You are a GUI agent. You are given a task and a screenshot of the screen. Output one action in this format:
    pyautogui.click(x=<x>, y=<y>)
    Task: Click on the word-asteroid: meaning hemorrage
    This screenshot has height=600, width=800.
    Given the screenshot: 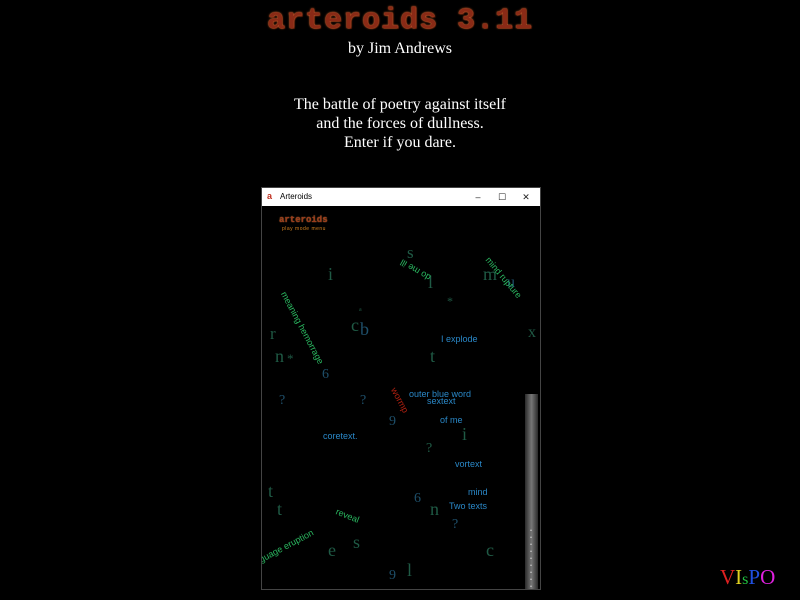 What is the action you would take?
    pyautogui.click(x=302, y=327)
    